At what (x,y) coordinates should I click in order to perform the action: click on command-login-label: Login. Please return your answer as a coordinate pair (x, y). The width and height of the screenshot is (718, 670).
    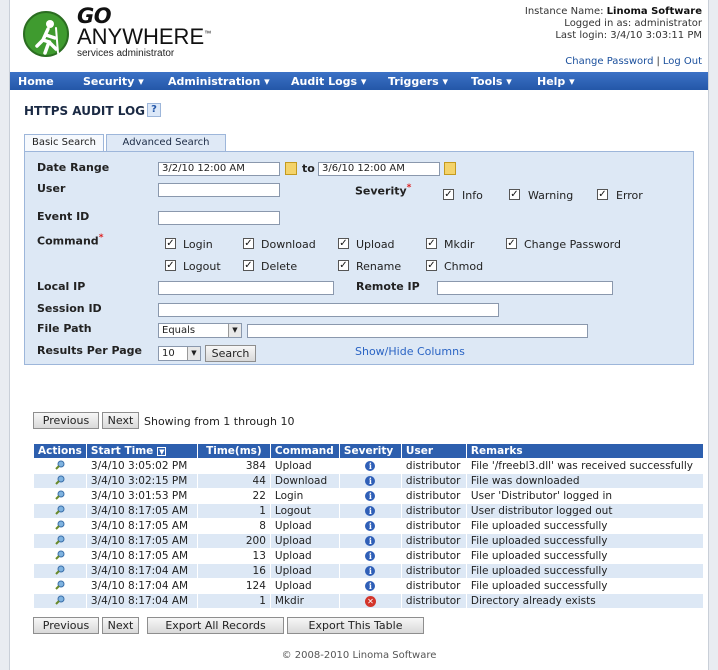
    Looking at the image, I should click on (198, 244).